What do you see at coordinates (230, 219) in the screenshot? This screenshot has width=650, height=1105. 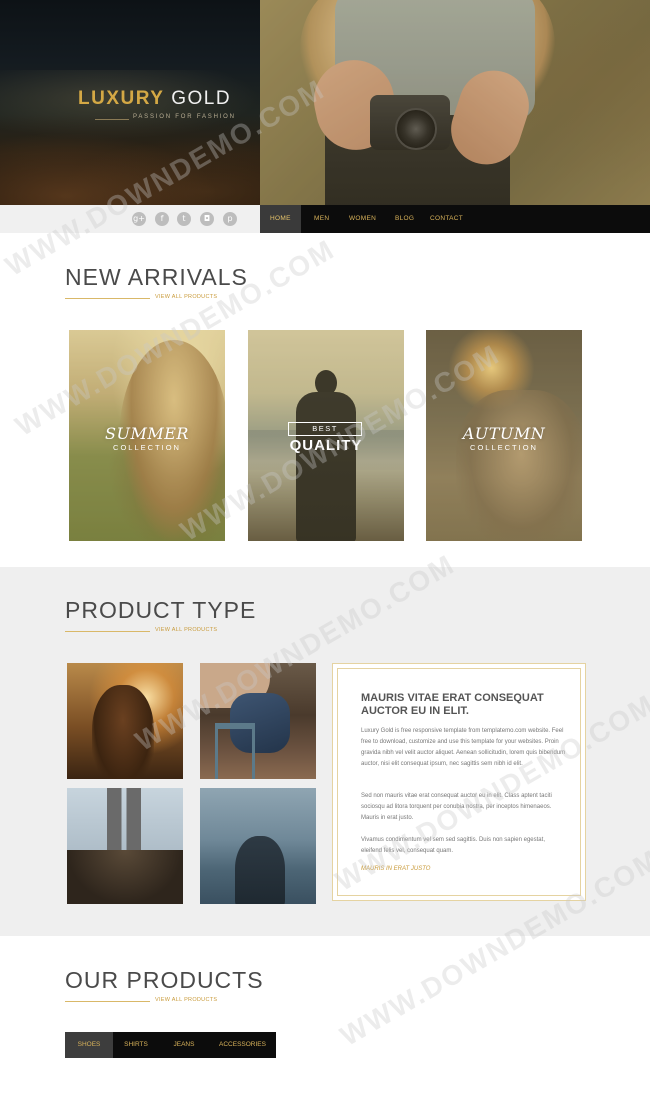 I see `pinterest-icon: p` at bounding box center [230, 219].